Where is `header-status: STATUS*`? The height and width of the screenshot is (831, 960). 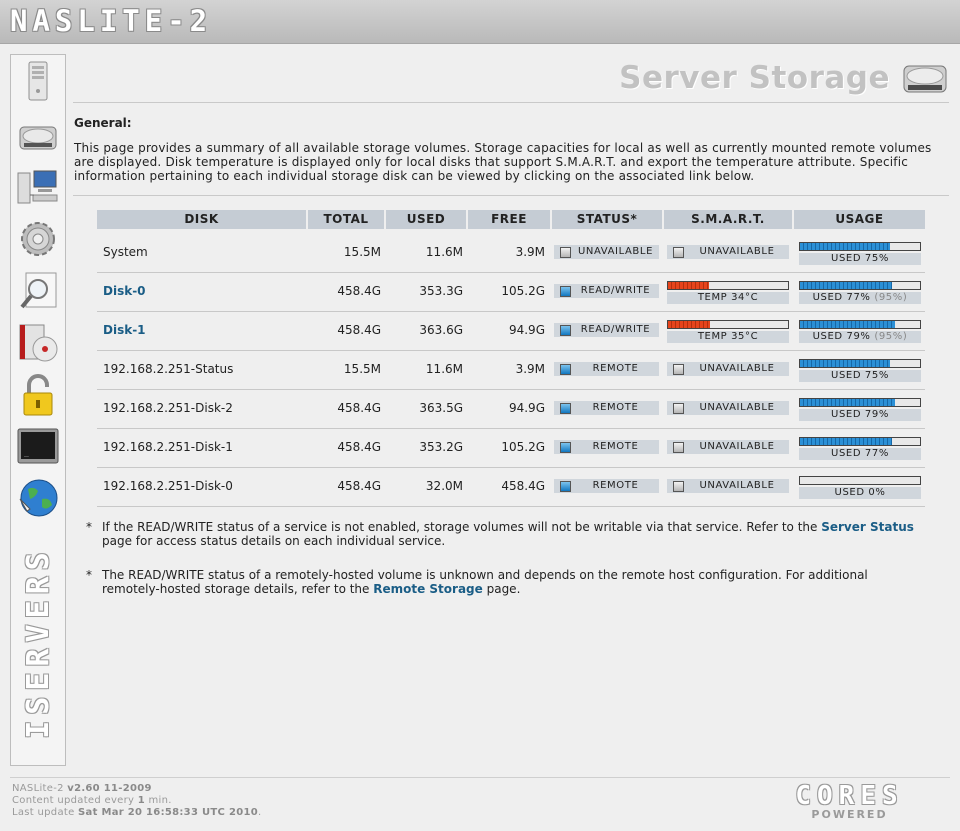 header-status: STATUS* is located at coordinates (607, 219).